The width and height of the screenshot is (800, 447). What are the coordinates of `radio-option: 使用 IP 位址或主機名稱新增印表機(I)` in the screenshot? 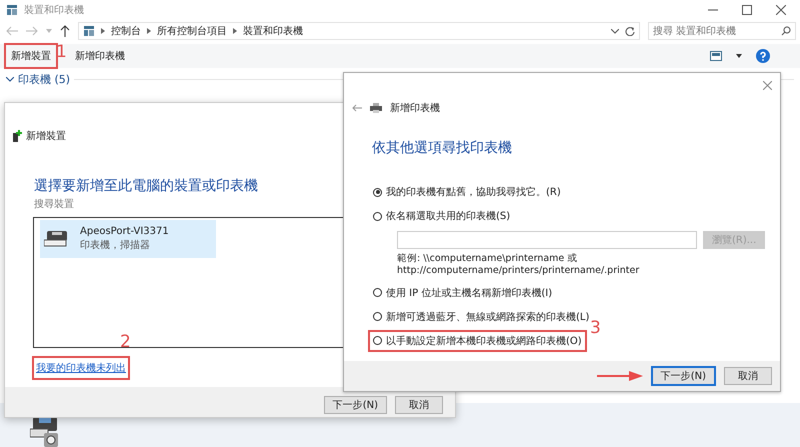 It's located at (463, 293).